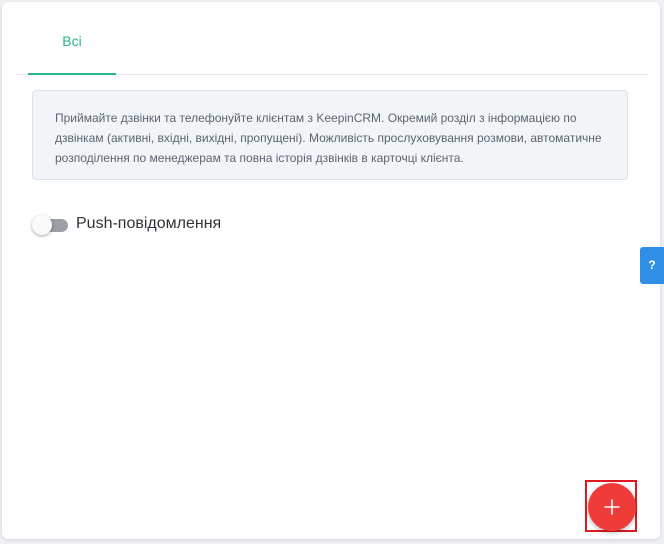  I want to click on push-notifications-label: Push-повідомлення, so click(149, 223).